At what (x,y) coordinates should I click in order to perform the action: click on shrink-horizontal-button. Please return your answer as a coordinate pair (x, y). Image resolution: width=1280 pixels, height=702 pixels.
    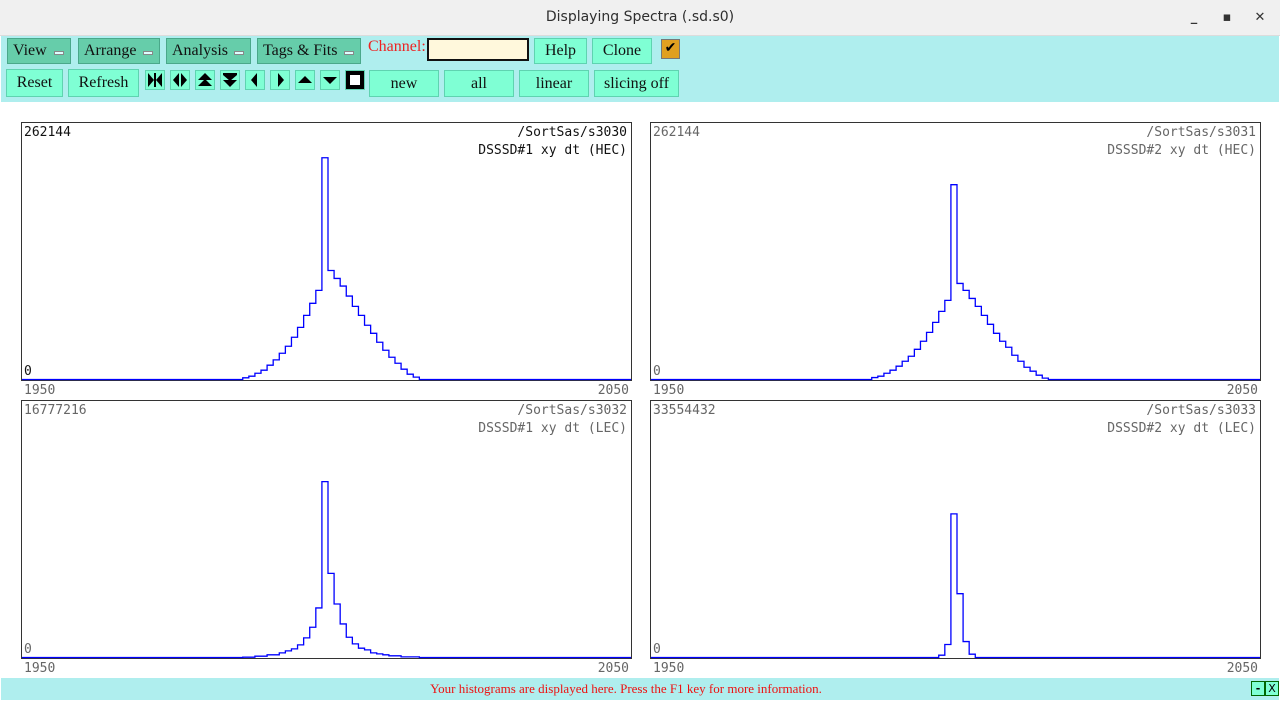
    Looking at the image, I should click on (180, 80).